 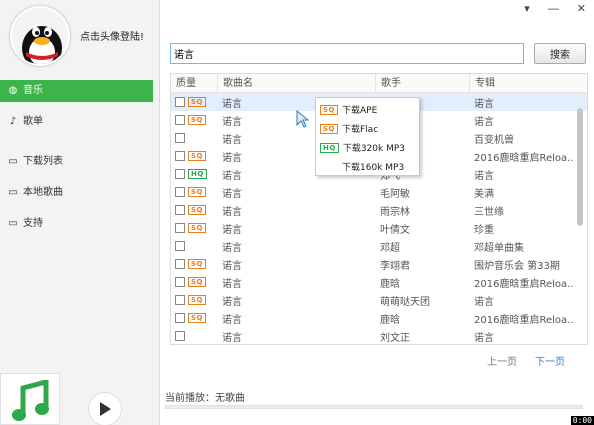 What do you see at coordinates (367, 128) in the screenshot?
I see `menu-item-download: SQ 下载Flac` at bounding box center [367, 128].